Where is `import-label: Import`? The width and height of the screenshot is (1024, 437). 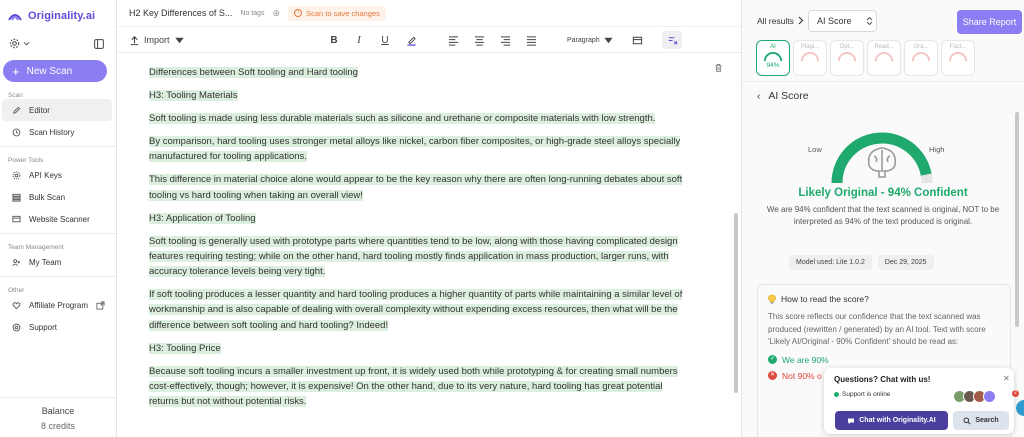
import-label: Import is located at coordinates (157, 40).